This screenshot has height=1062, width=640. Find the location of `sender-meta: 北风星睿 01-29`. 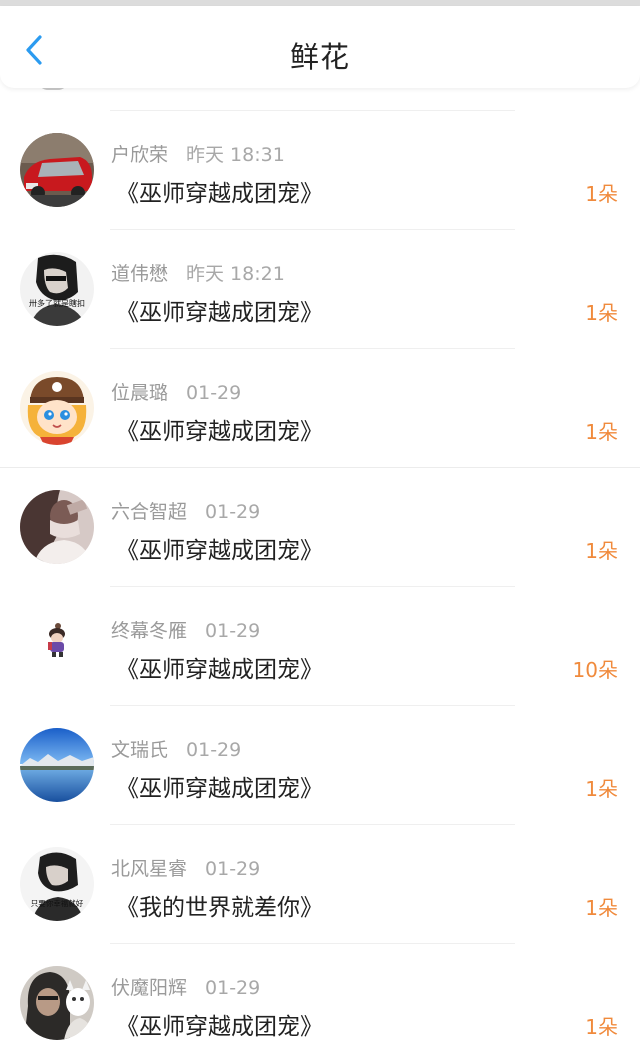

sender-meta: 北风星睿 01-29 is located at coordinates (185, 867).